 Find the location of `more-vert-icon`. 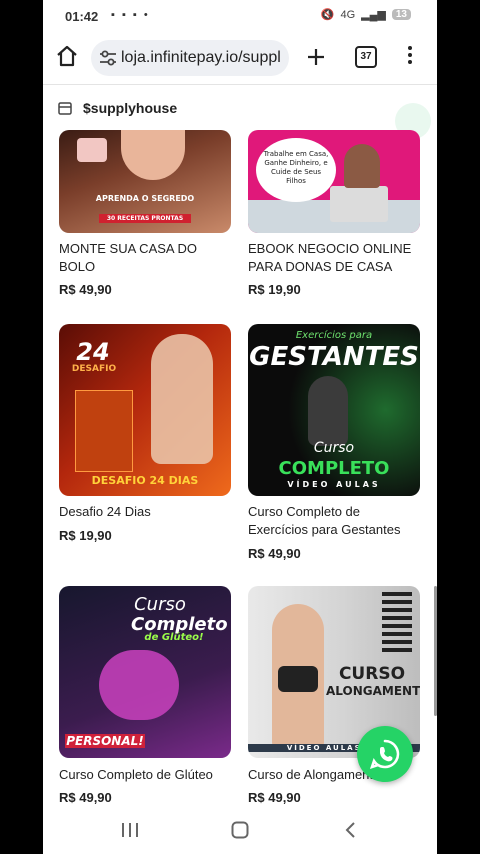

more-vert-icon is located at coordinates (410, 57).